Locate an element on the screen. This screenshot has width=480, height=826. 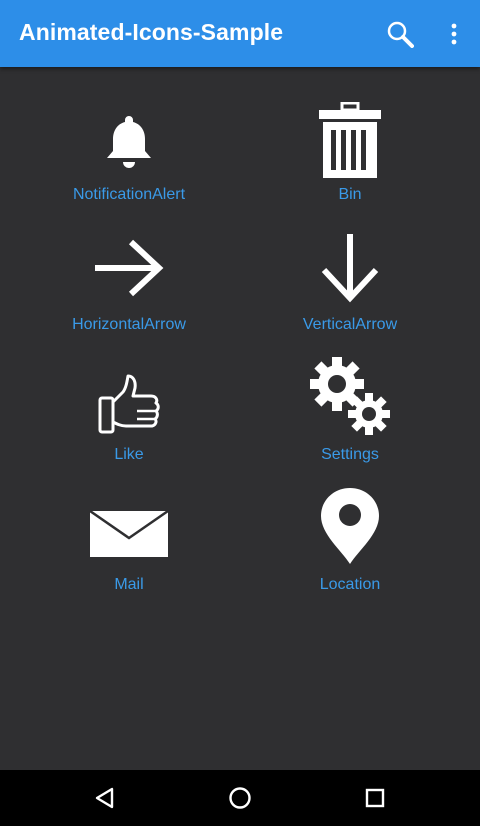
system-navigation-bar is located at coordinates (240, 798).